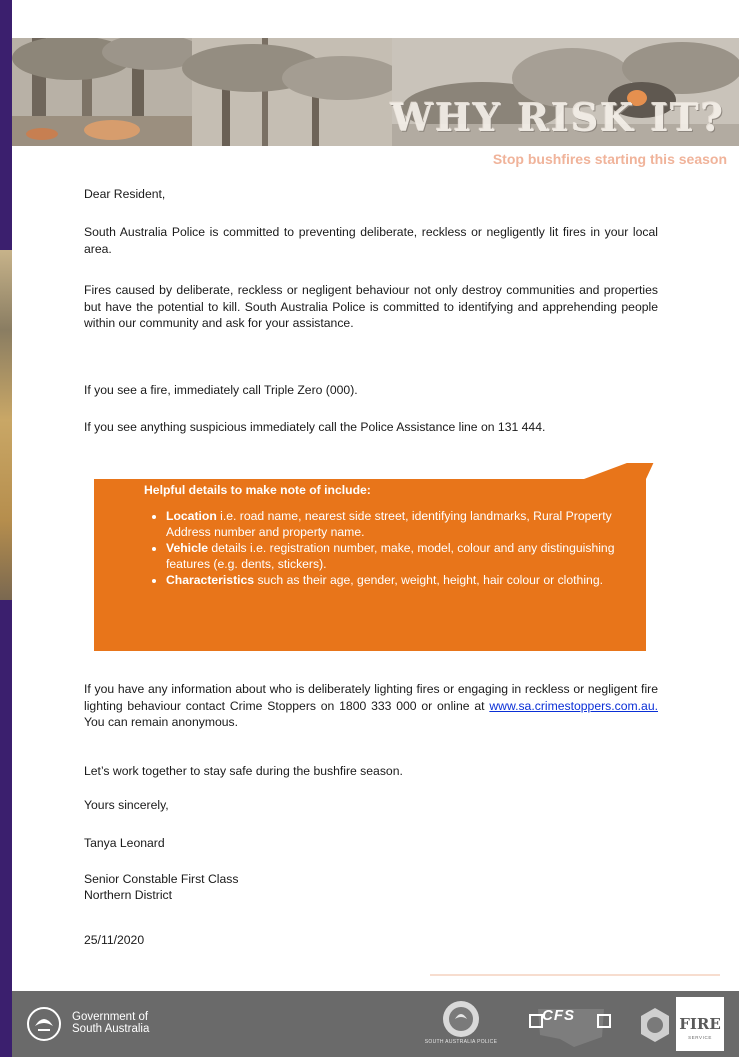 Image resolution: width=739 pixels, height=1057 pixels. What do you see at coordinates (609, 159) in the screenshot?
I see `banner-tagline: Stop bushfires starting this season` at bounding box center [609, 159].